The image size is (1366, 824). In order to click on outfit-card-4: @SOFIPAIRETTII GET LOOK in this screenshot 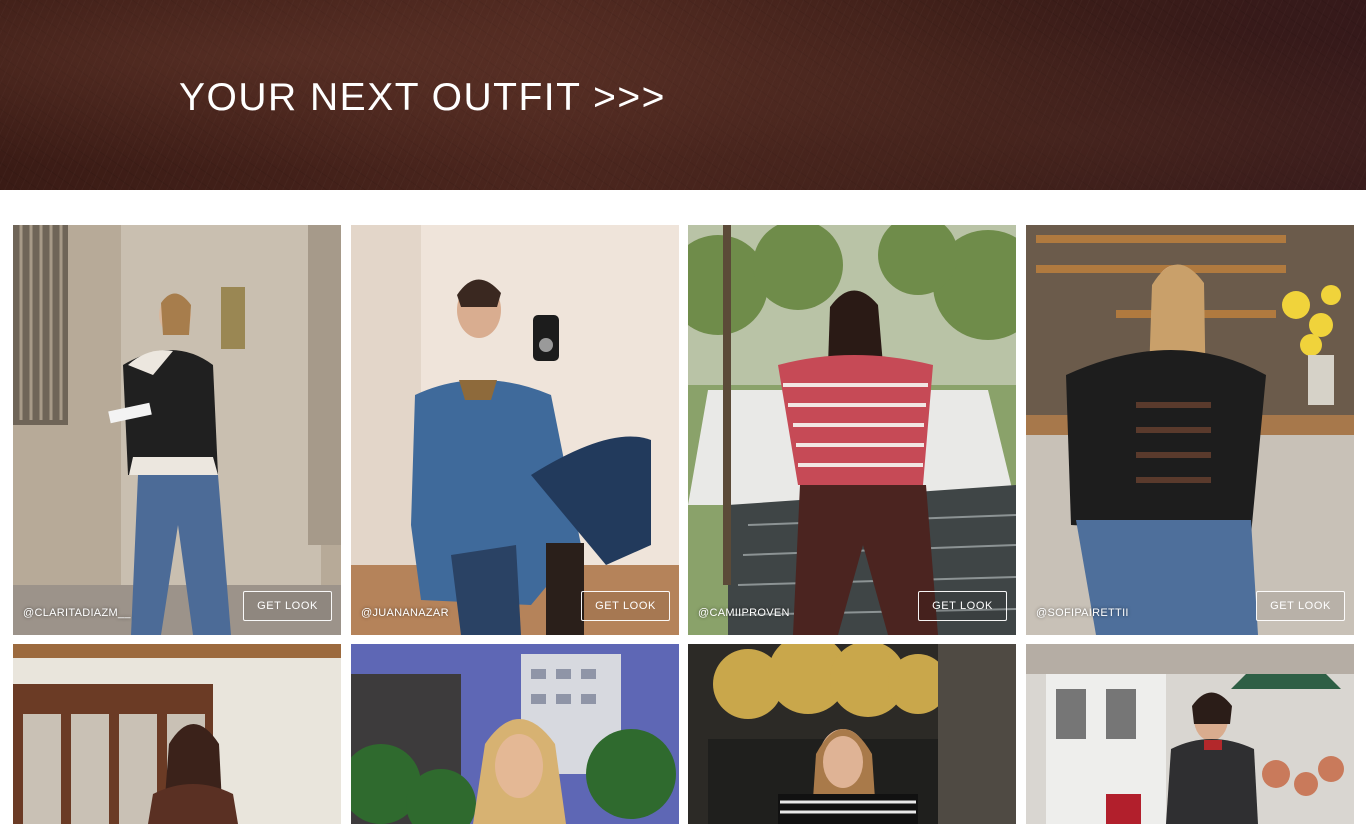, I will do `click(1190, 430)`.